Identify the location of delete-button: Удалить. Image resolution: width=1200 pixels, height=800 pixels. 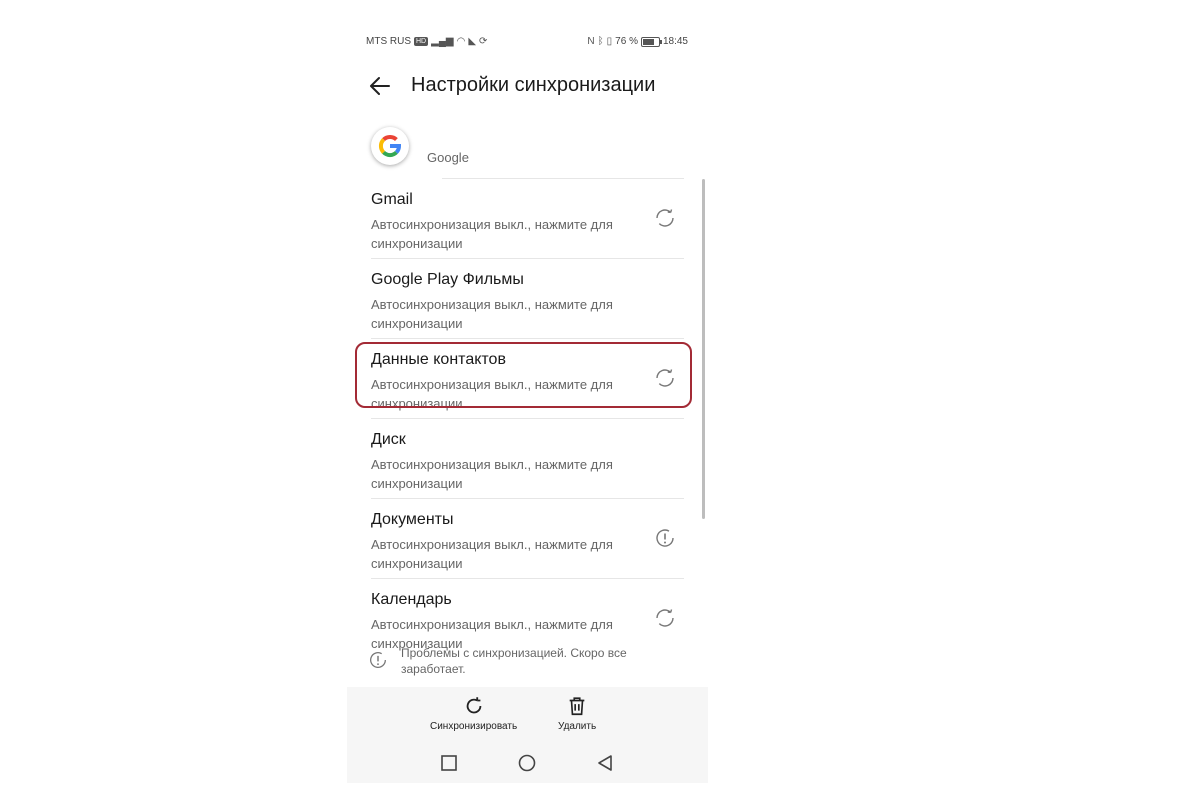
(577, 713).